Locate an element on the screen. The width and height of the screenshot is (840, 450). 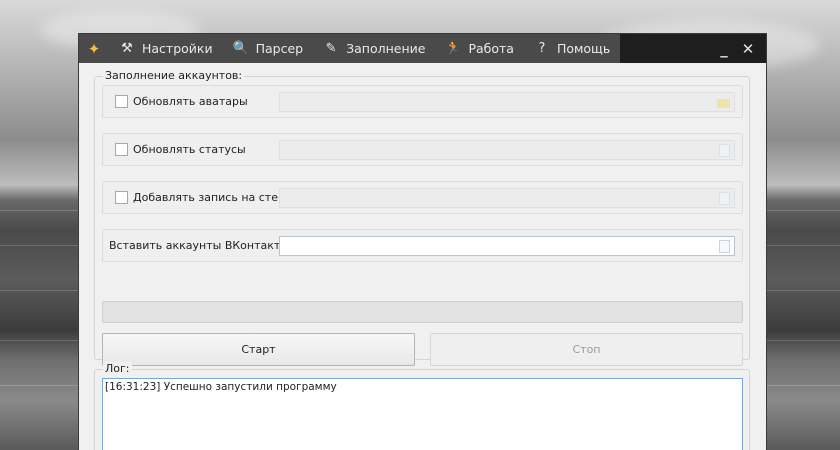
log-title: Лог: is located at coordinates (117, 368).